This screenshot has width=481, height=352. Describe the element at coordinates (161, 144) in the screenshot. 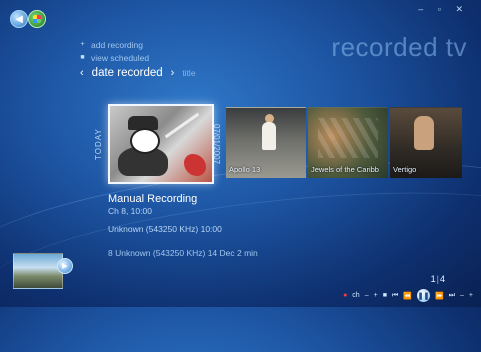

I see `recording-tile-focused` at that location.